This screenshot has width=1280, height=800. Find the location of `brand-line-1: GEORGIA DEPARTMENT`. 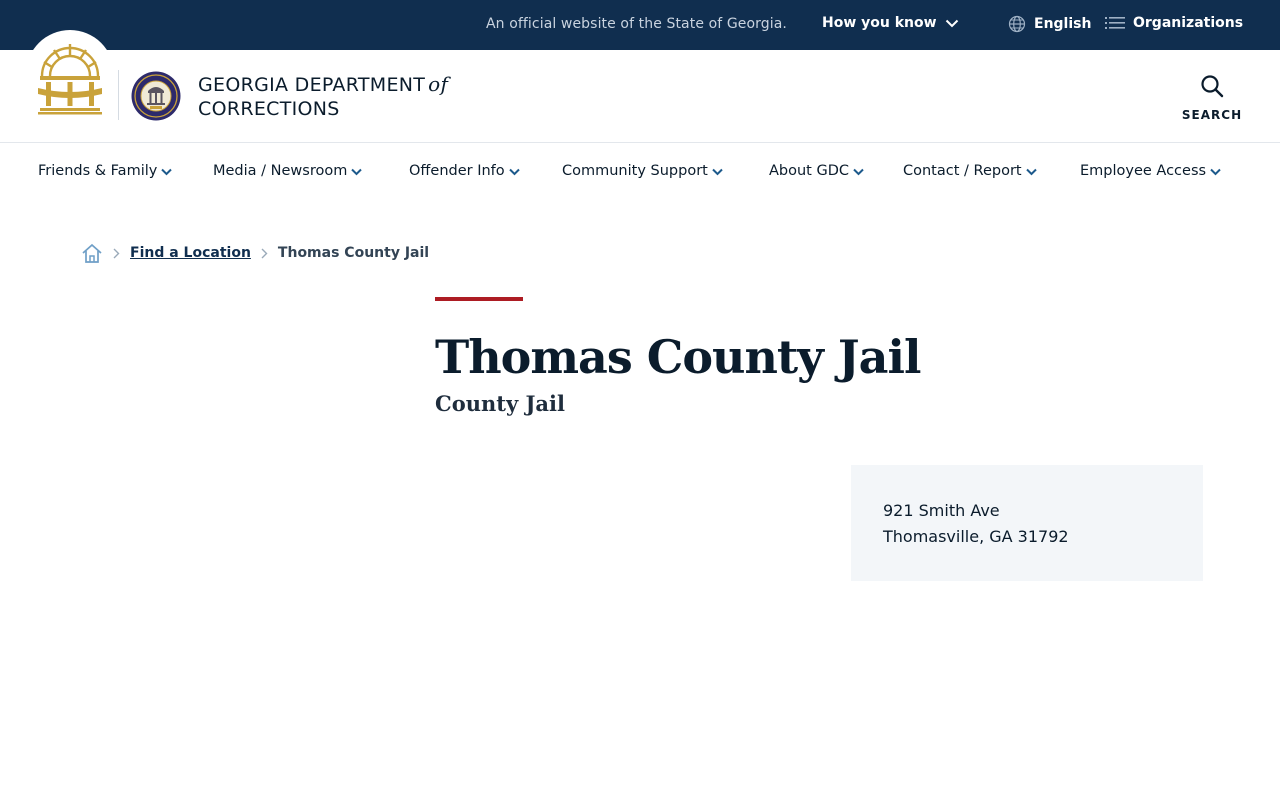

brand-line-1: GEORGIA DEPARTMENT is located at coordinates (312, 85).